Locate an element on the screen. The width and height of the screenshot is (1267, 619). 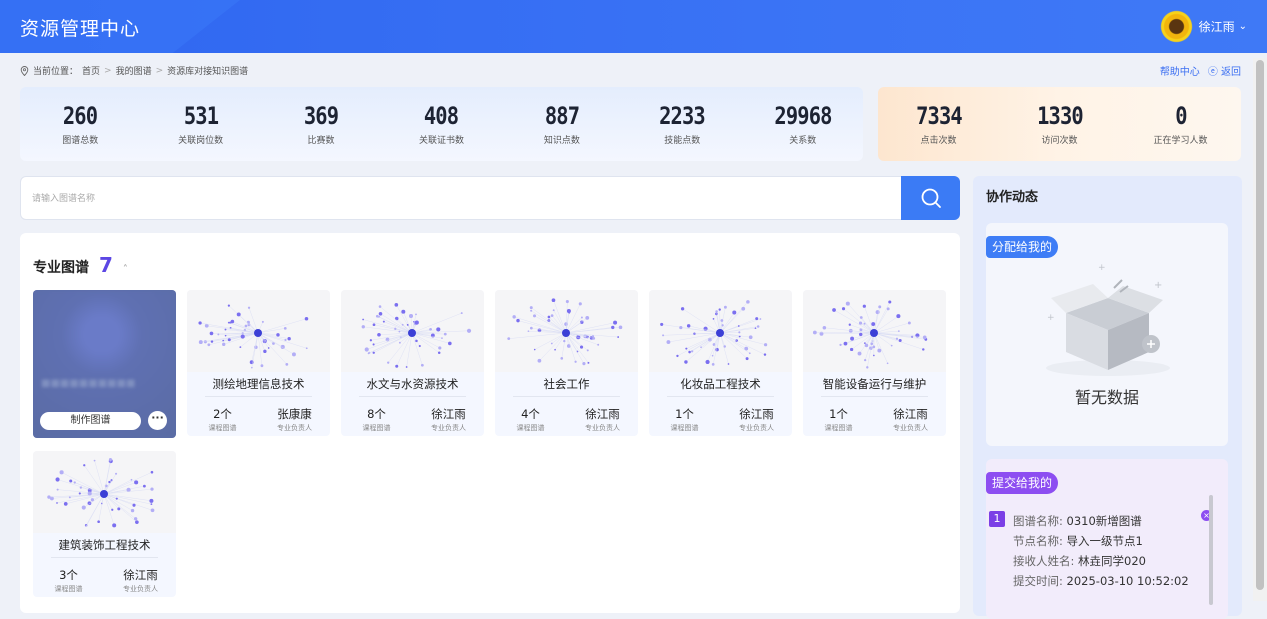
receiver-value: 林垚同学020 is located at coordinates (1112, 561).